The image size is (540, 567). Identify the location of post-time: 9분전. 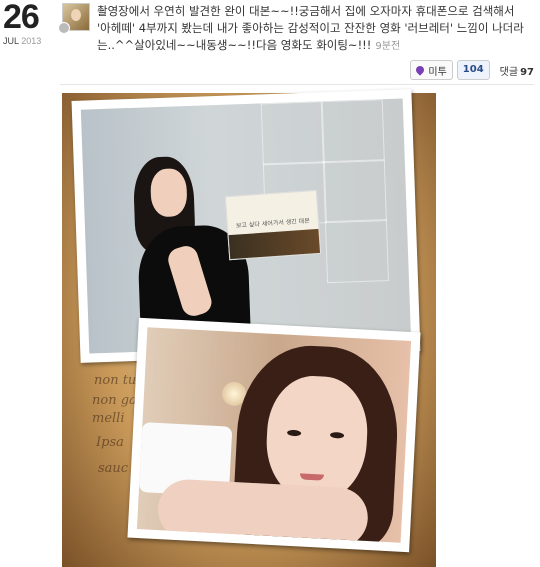
(388, 46).